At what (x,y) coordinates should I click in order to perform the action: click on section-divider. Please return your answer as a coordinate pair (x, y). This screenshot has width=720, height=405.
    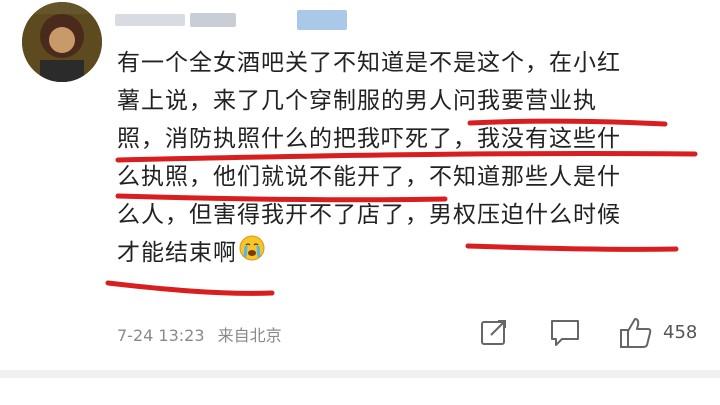
    Looking at the image, I should click on (360, 374).